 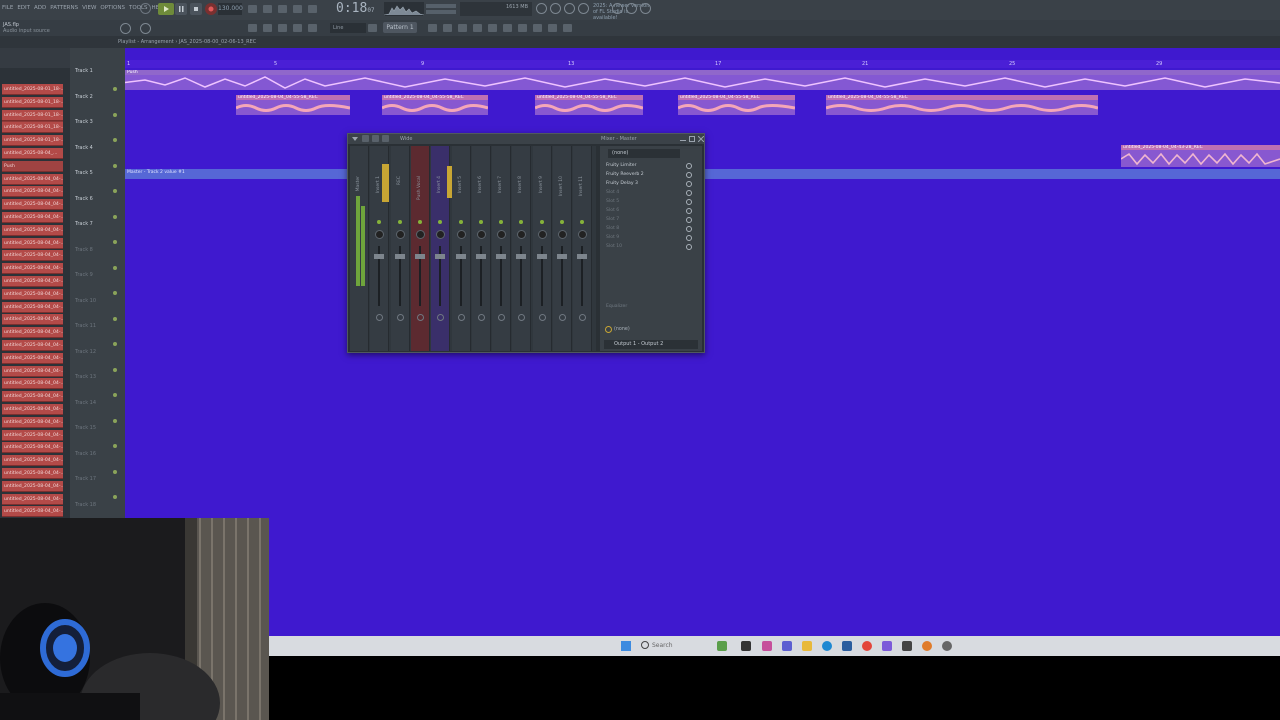 What do you see at coordinates (85, 403) in the screenshot?
I see `track-label: Track 14` at bounding box center [85, 403].